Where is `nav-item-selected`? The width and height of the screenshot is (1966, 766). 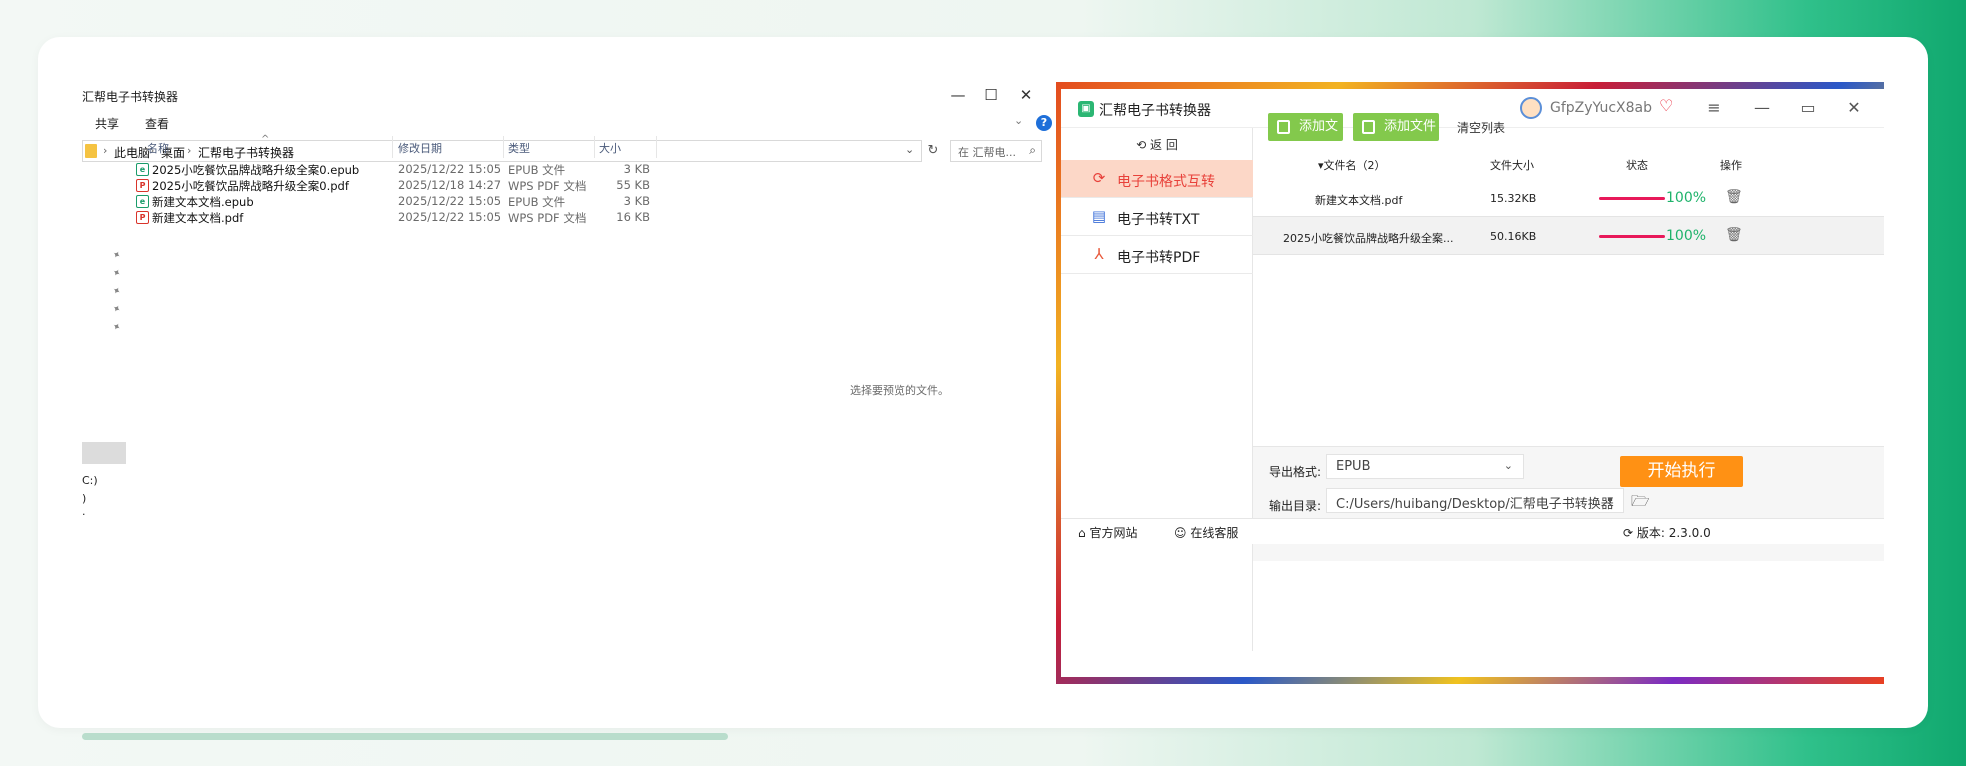
nav-item-selected is located at coordinates (104, 453).